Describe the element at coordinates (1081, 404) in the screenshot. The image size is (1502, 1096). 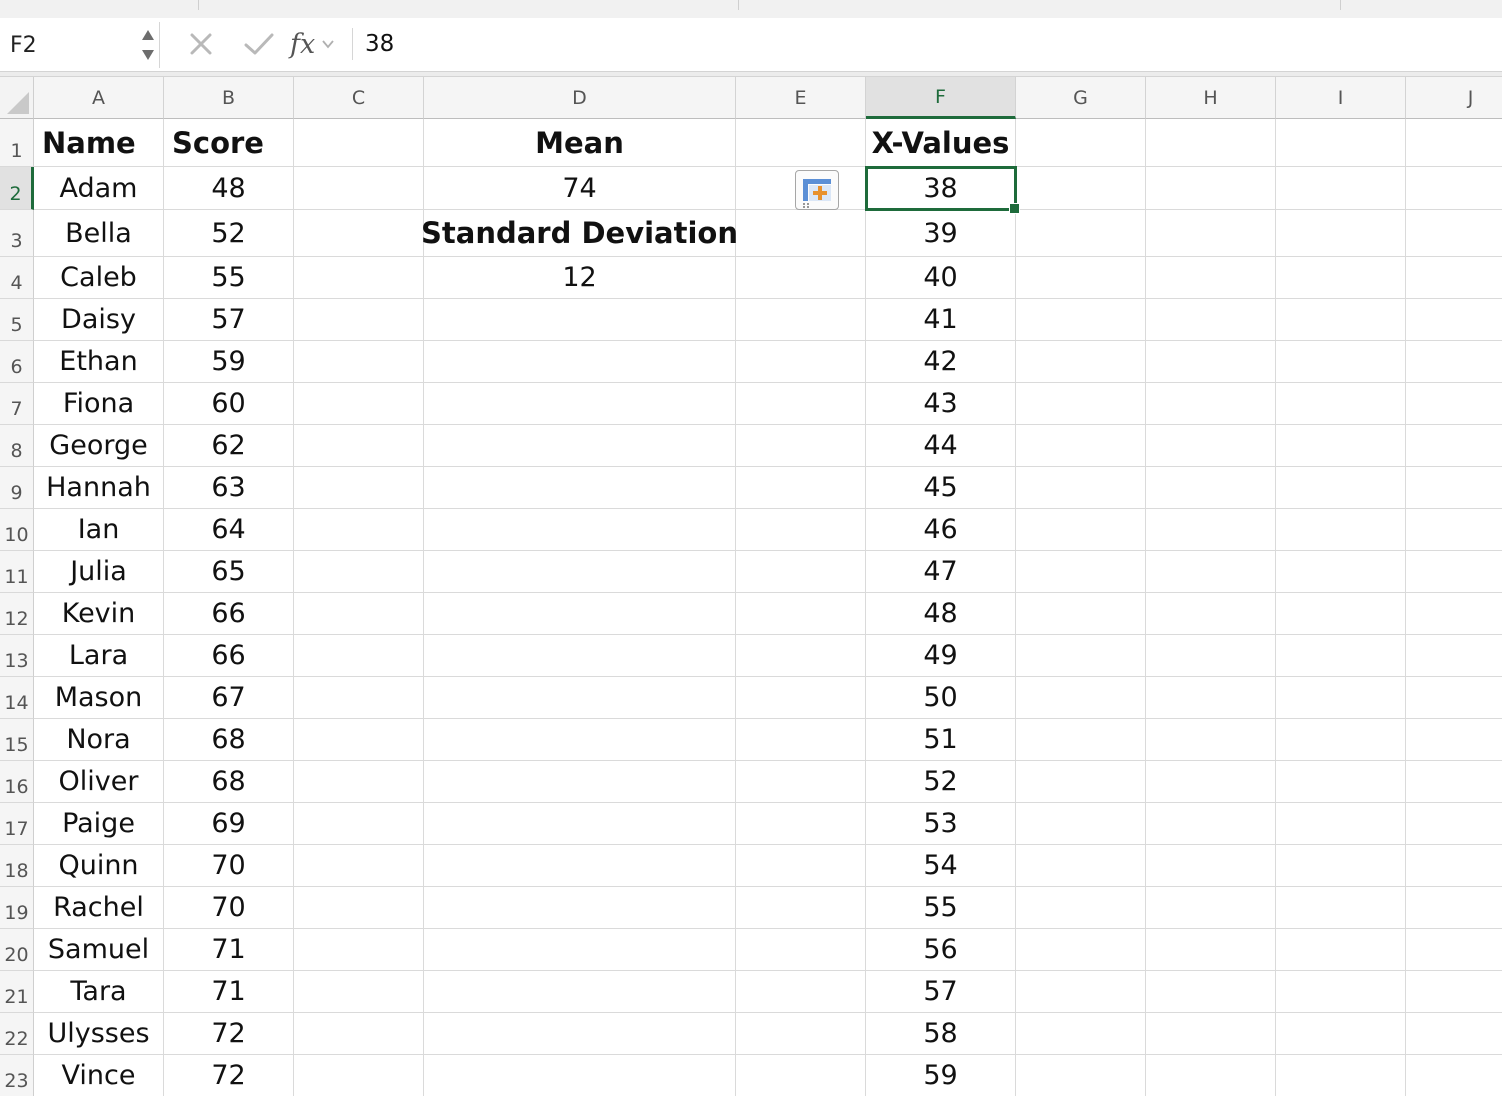
I see `cell-g7` at that location.